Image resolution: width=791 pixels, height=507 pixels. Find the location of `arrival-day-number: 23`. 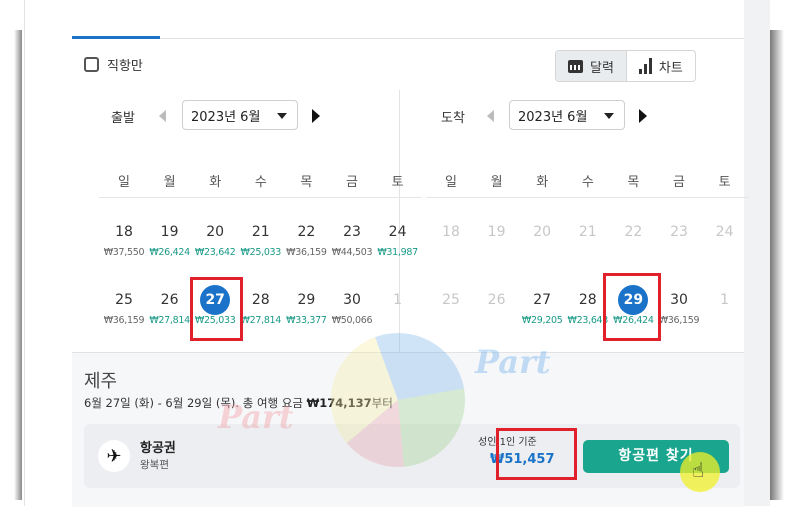

arrival-day-number: 23 is located at coordinates (679, 232).